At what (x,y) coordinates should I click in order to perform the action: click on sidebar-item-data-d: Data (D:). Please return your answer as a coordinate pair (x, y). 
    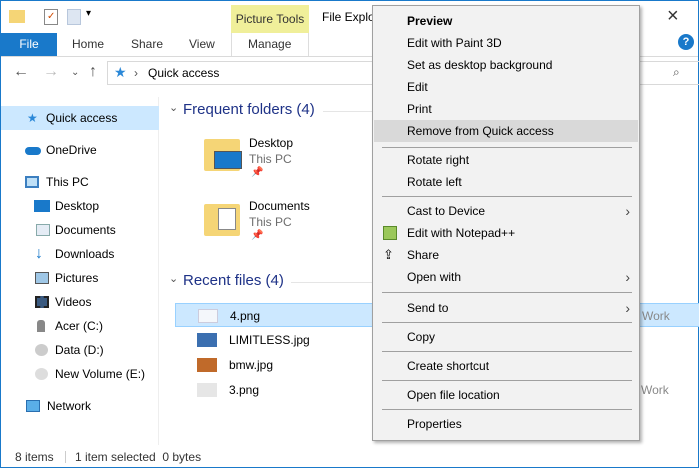
    Looking at the image, I should click on (80, 350).